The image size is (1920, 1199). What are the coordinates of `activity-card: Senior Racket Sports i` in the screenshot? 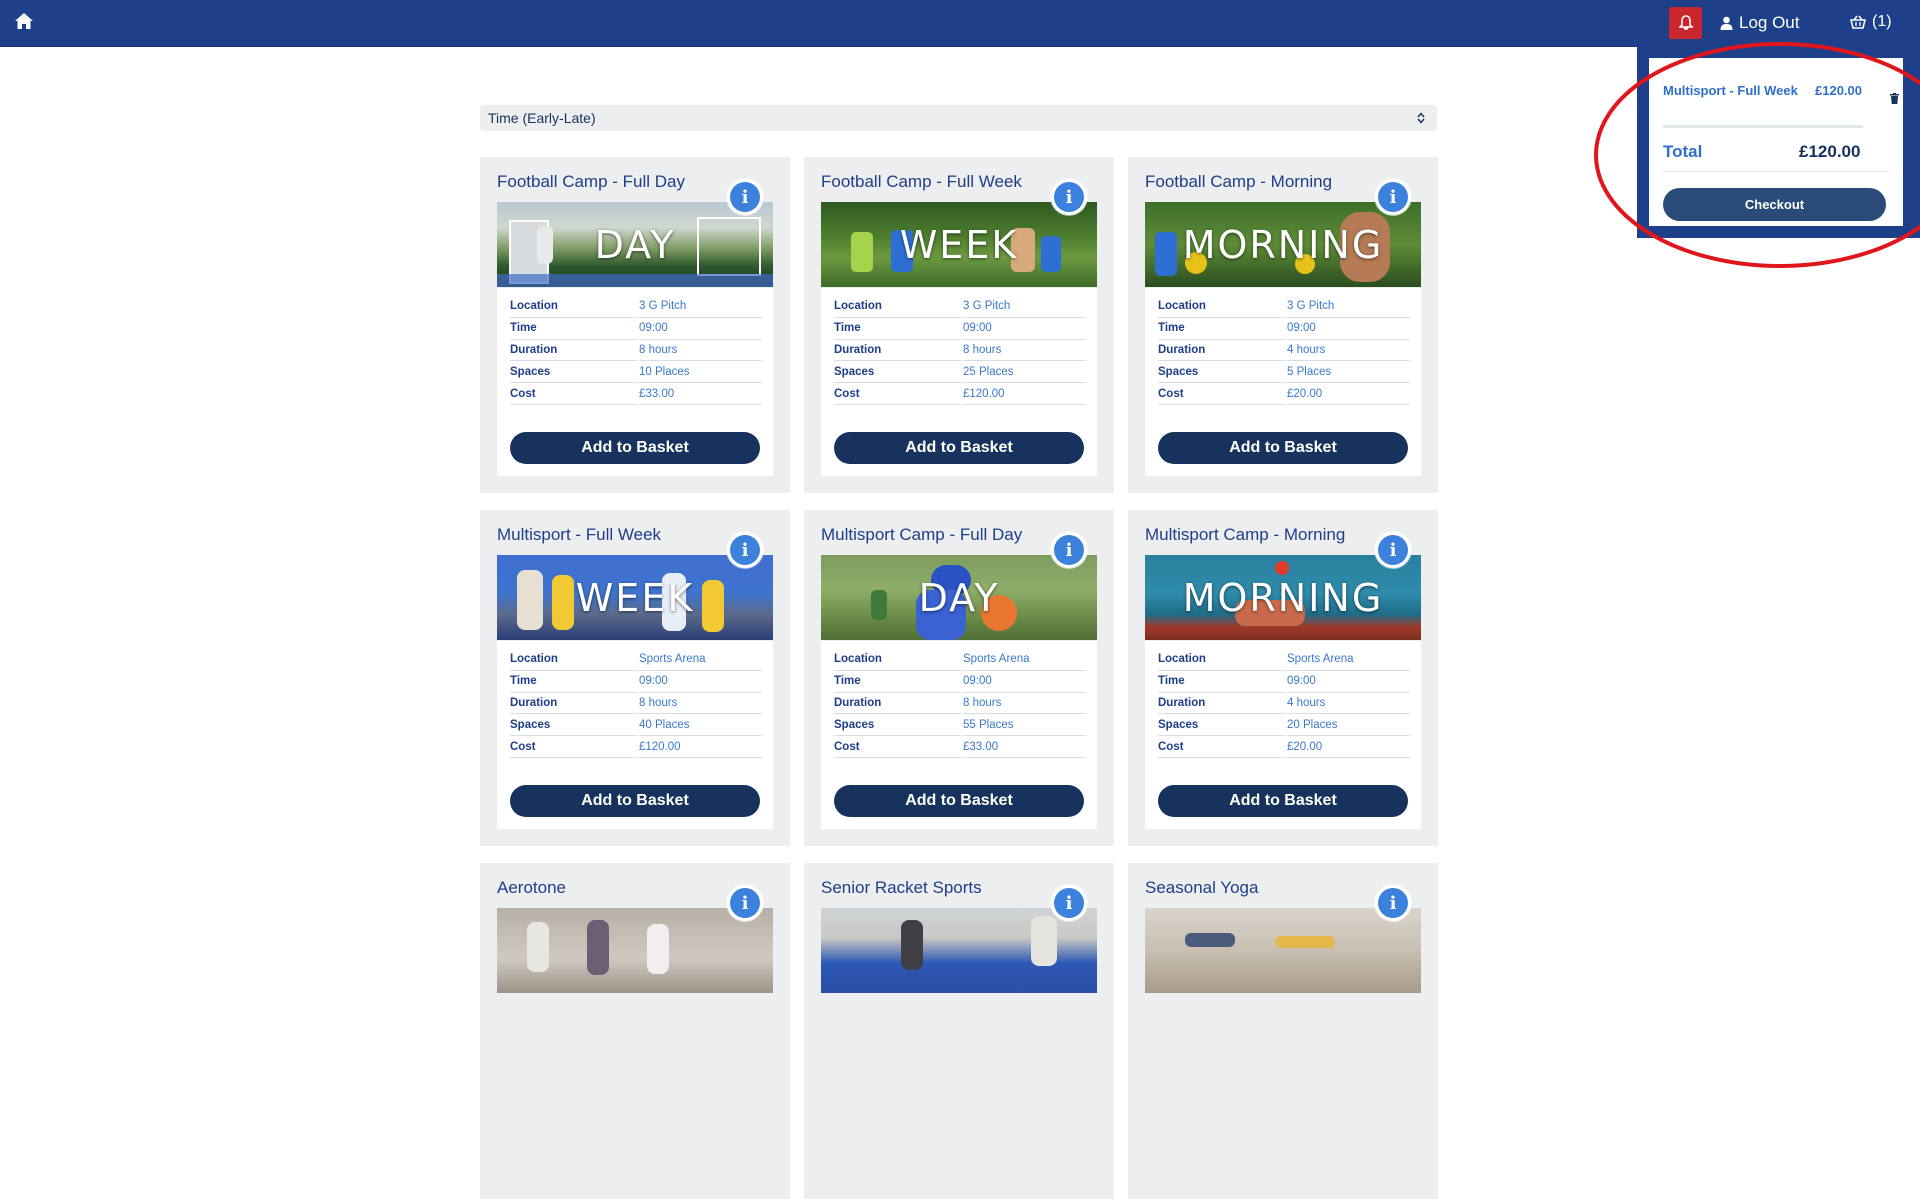 It's located at (959, 1031).